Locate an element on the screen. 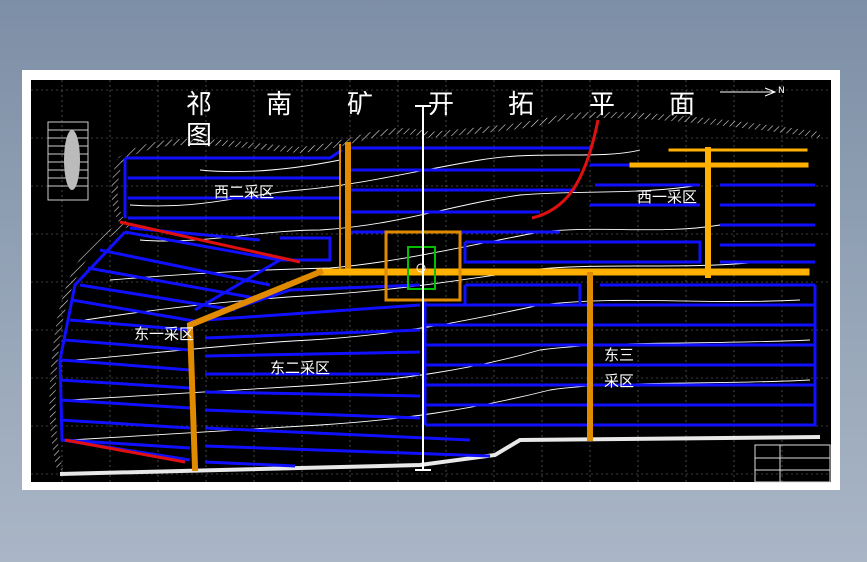 The image size is (867, 562). zone-label-east-3-line2: 采区 is located at coordinates (619, 381).